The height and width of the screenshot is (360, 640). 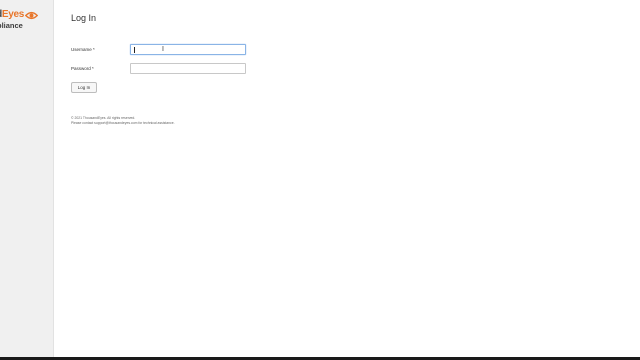 I want to click on username-label: Username *, so click(x=83, y=49).